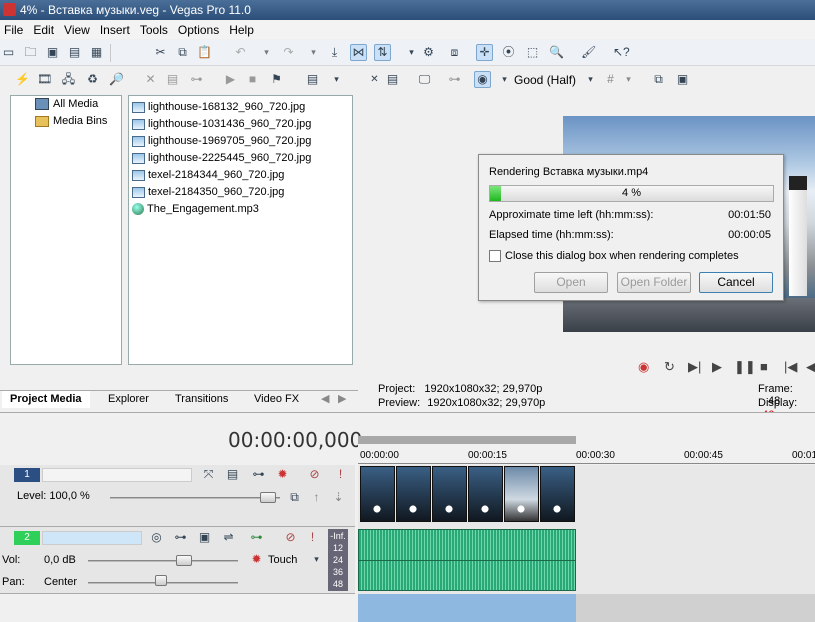 The image size is (815, 622). I want to click on paste-icon: 📋, so click(204, 52).